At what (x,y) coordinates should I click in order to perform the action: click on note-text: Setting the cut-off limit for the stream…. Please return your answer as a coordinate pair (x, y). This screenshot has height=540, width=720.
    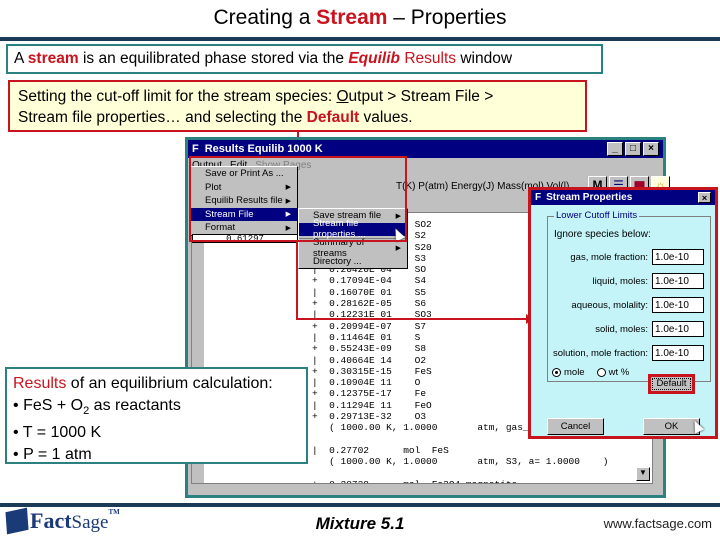
    Looking at the image, I should click on (177, 96).